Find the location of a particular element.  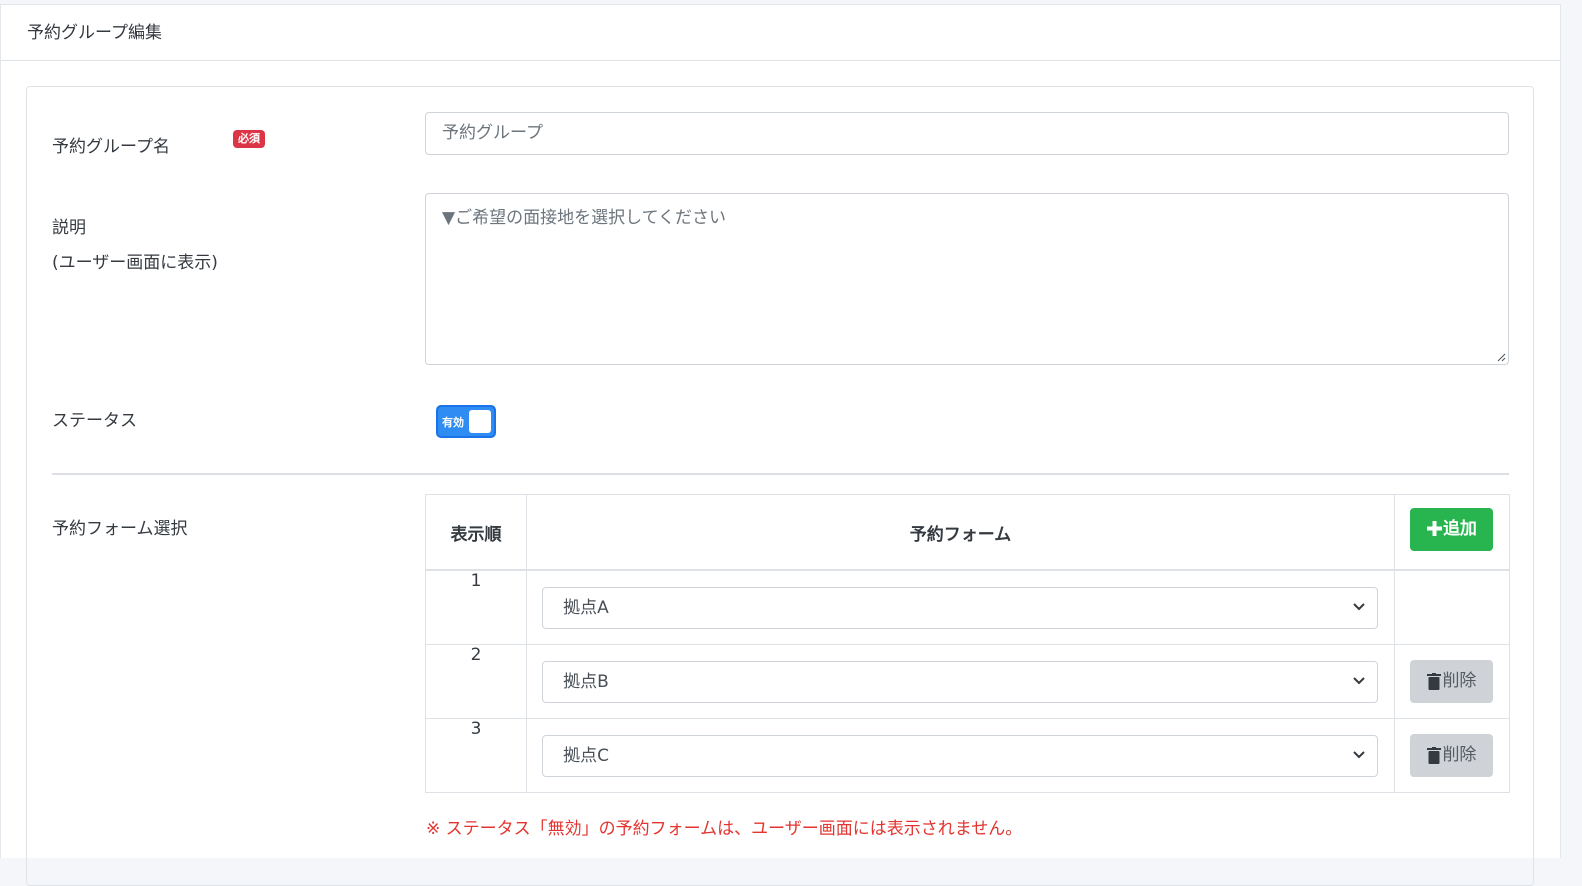

form-select: 拠点C is located at coordinates (960, 755).